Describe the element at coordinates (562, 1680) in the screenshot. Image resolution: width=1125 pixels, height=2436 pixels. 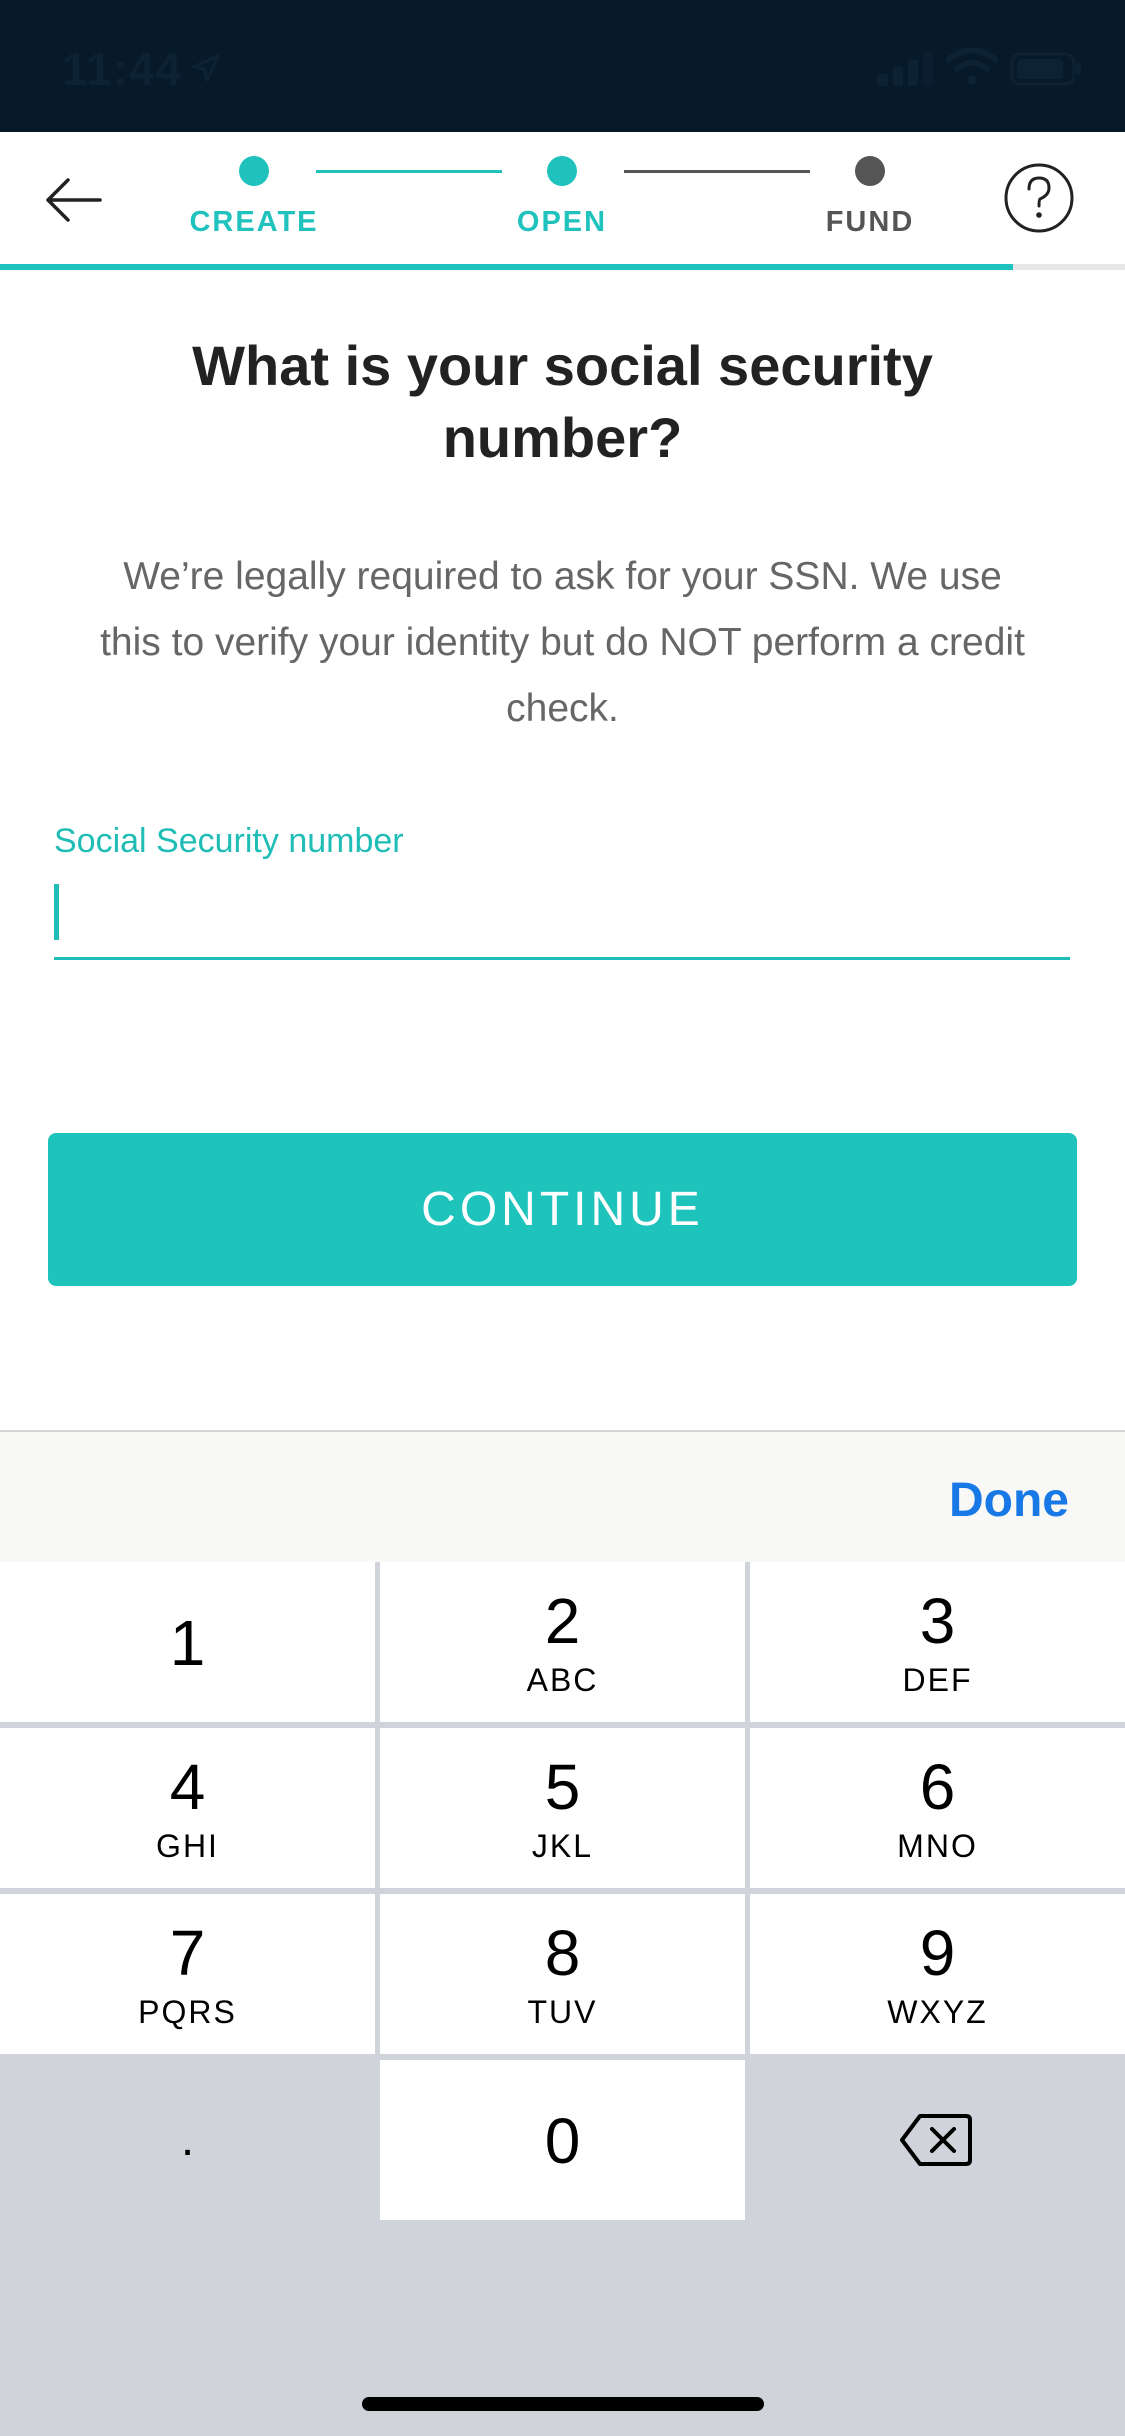
I see `key-letters: ABC` at that location.